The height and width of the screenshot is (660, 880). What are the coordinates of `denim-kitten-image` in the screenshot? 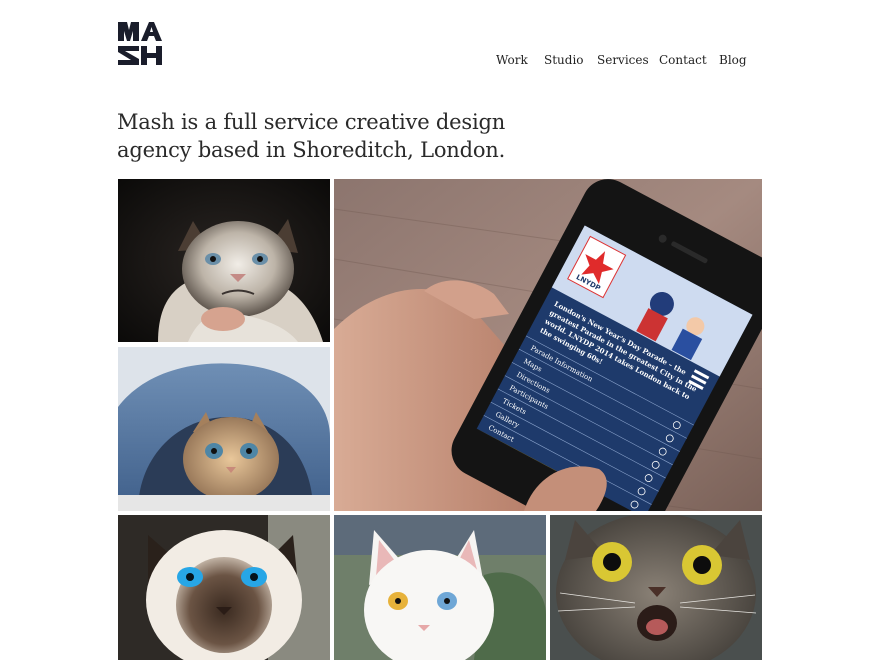 It's located at (224, 429).